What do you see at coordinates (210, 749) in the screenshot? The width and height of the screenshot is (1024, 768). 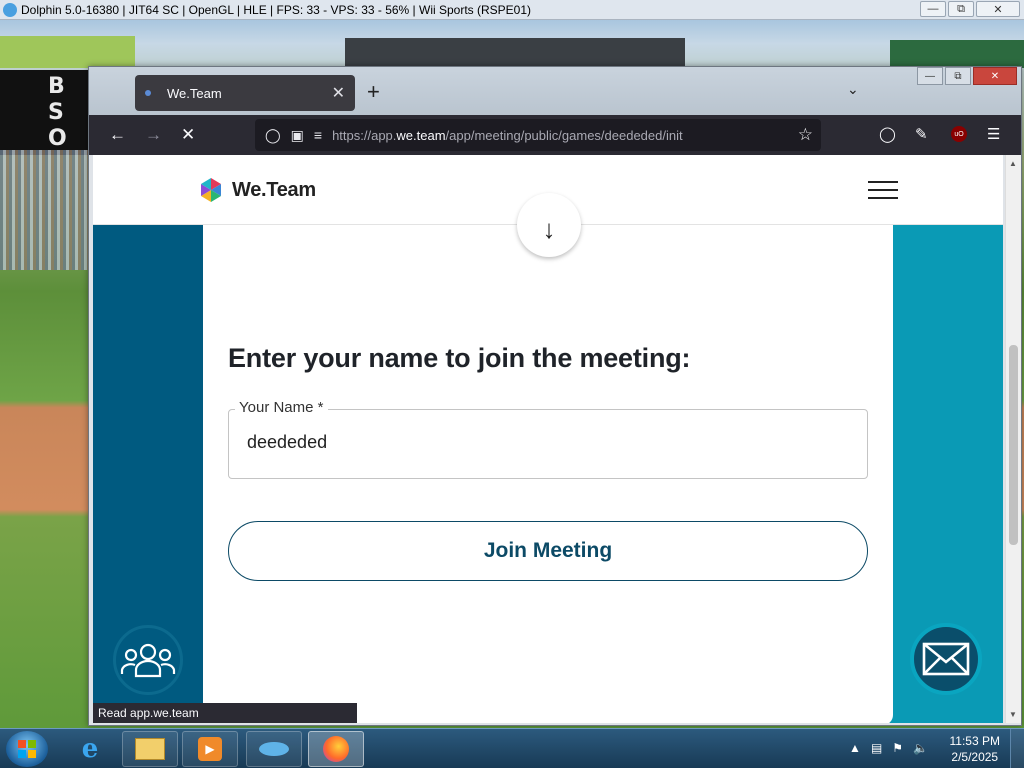 I see `media-player-icon: ▶` at bounding box center [210, 749].